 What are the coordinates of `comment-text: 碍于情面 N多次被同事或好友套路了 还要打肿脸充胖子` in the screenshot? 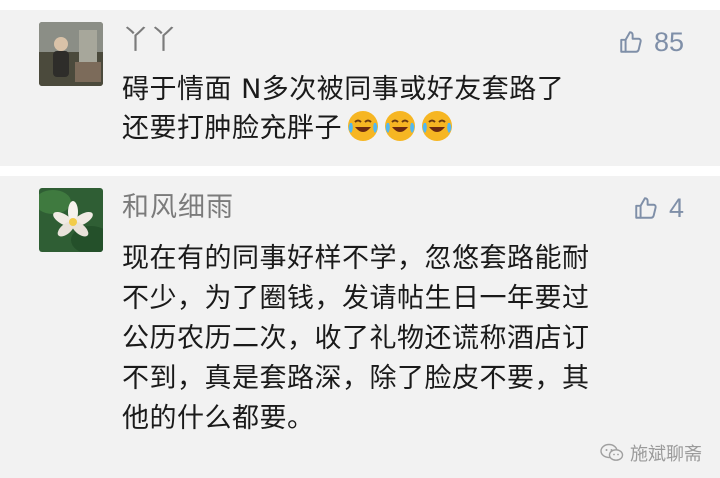 It's located at (412, 109).